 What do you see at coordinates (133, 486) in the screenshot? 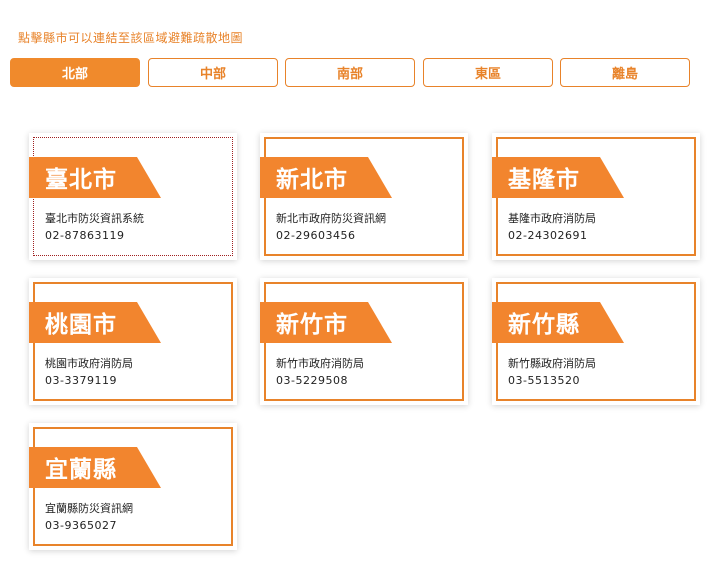
I see `city-card-yilan: 宜蘭縣 宜蘭縣防災資訊網 03-9365027` at bounding box center [133, 486].